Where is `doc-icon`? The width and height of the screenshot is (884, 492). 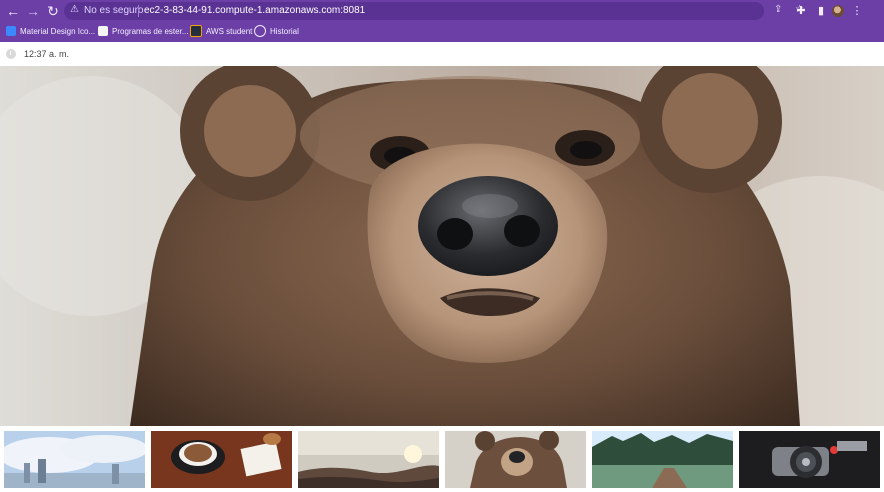 doc-icon is located at coordinates (103, 31).